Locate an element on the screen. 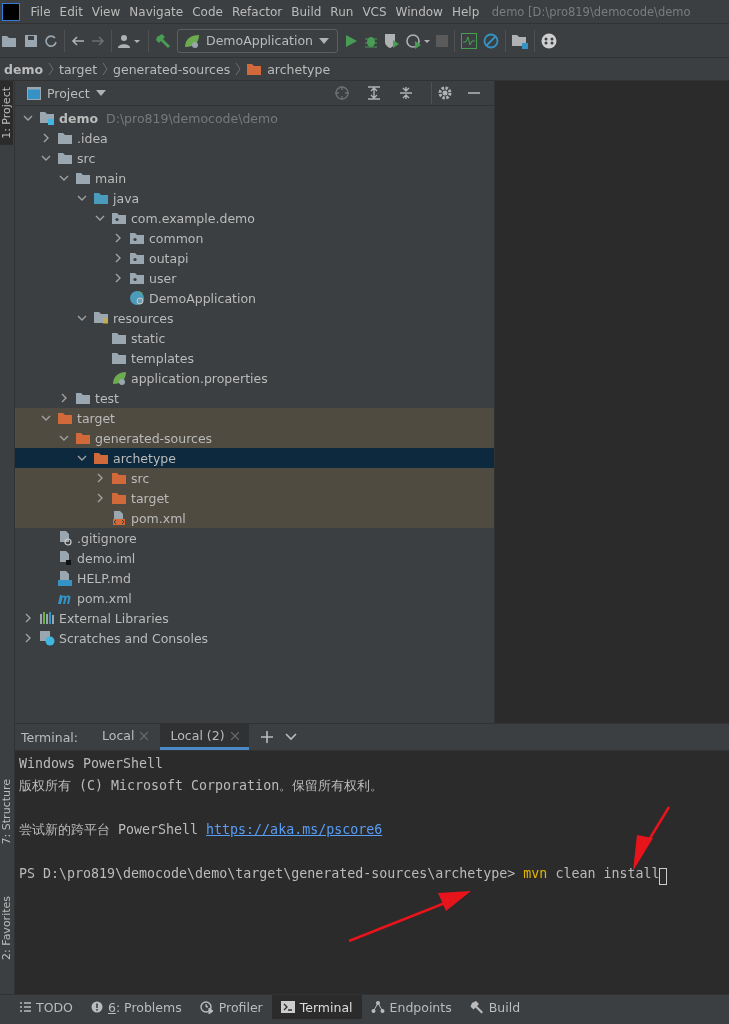 This screenshot has height=1024, width=729. menu-item: Edit is located at coordinates (71, 11).